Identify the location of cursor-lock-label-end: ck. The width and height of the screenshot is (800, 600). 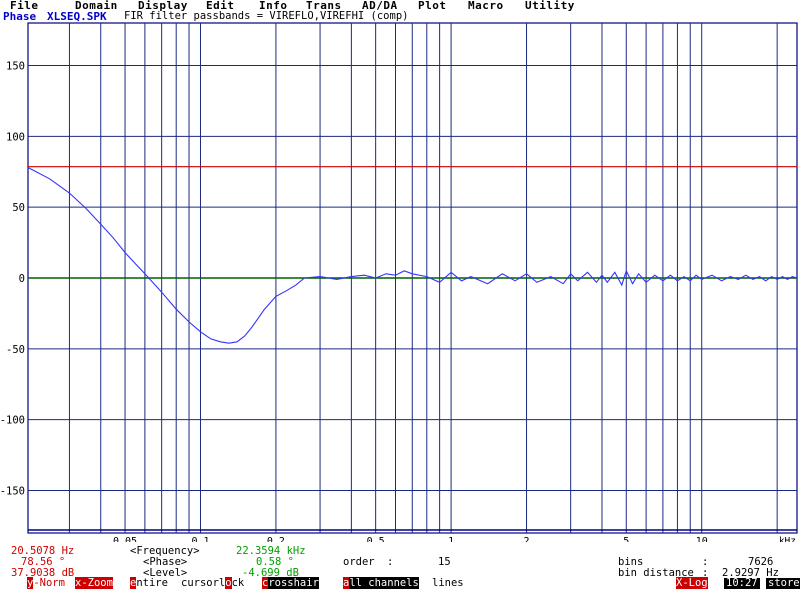
(238, 583).